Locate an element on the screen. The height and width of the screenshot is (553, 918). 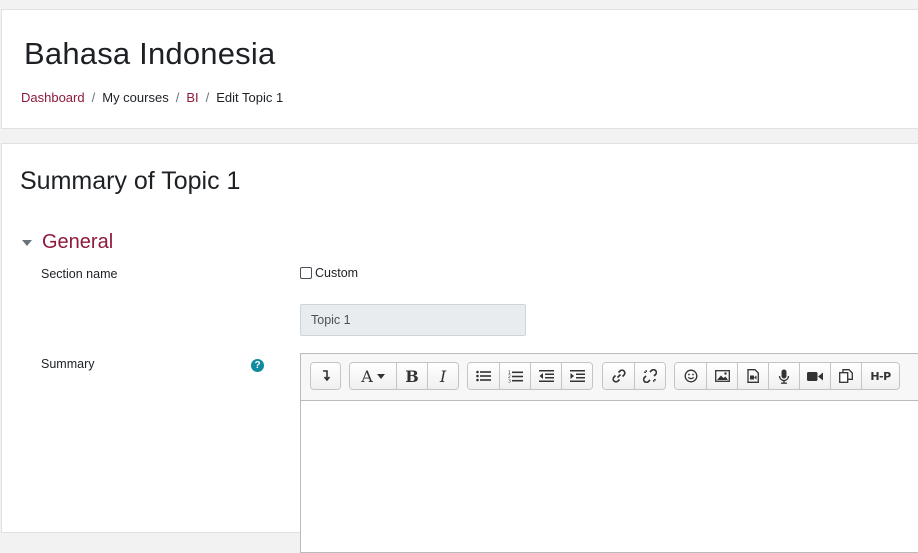
page-title: Summary of Topic 1 is located at coordinates (130, 181).